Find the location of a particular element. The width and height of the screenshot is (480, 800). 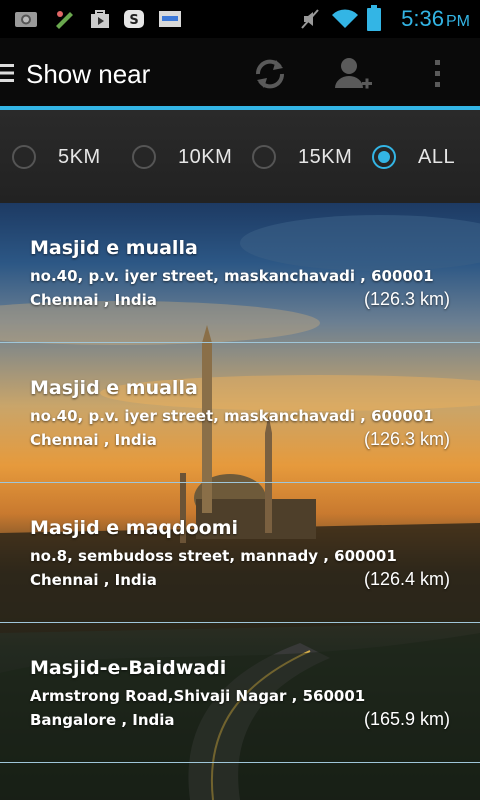

mute-icon is located at coordinates (310, 19).